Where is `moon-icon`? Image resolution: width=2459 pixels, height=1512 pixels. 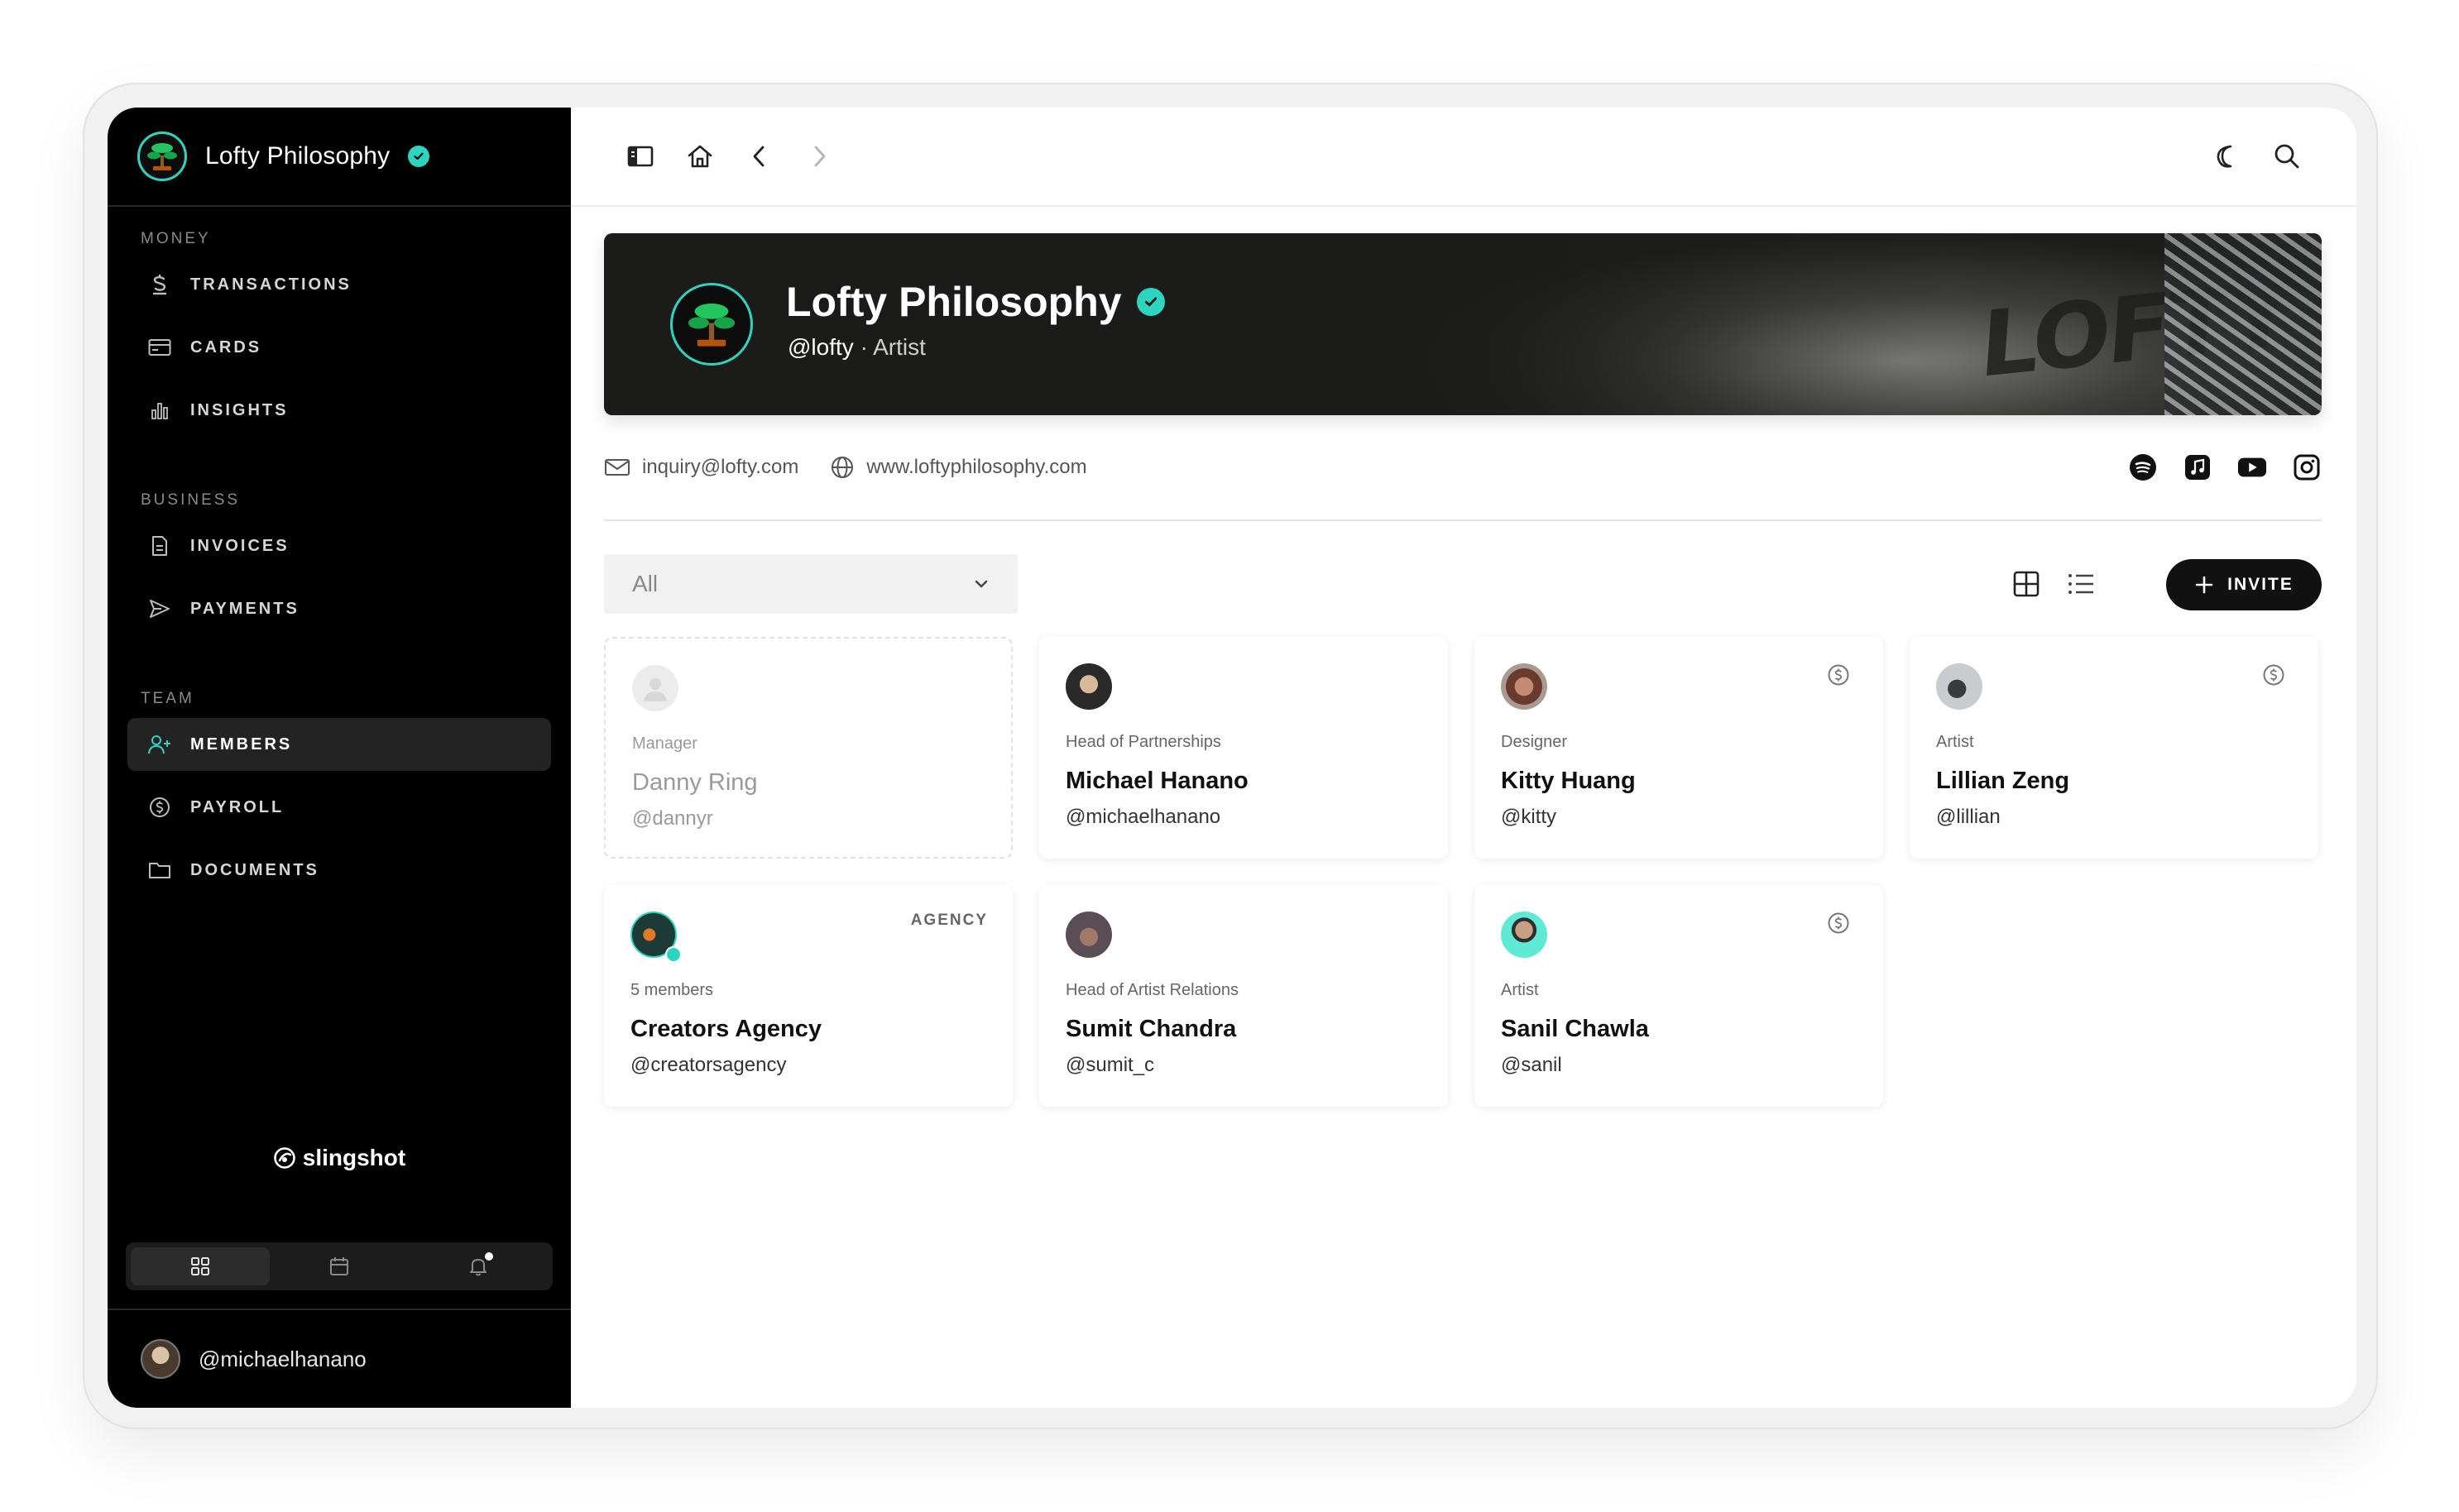
moon-icon is located at coordinates (2224, 156).